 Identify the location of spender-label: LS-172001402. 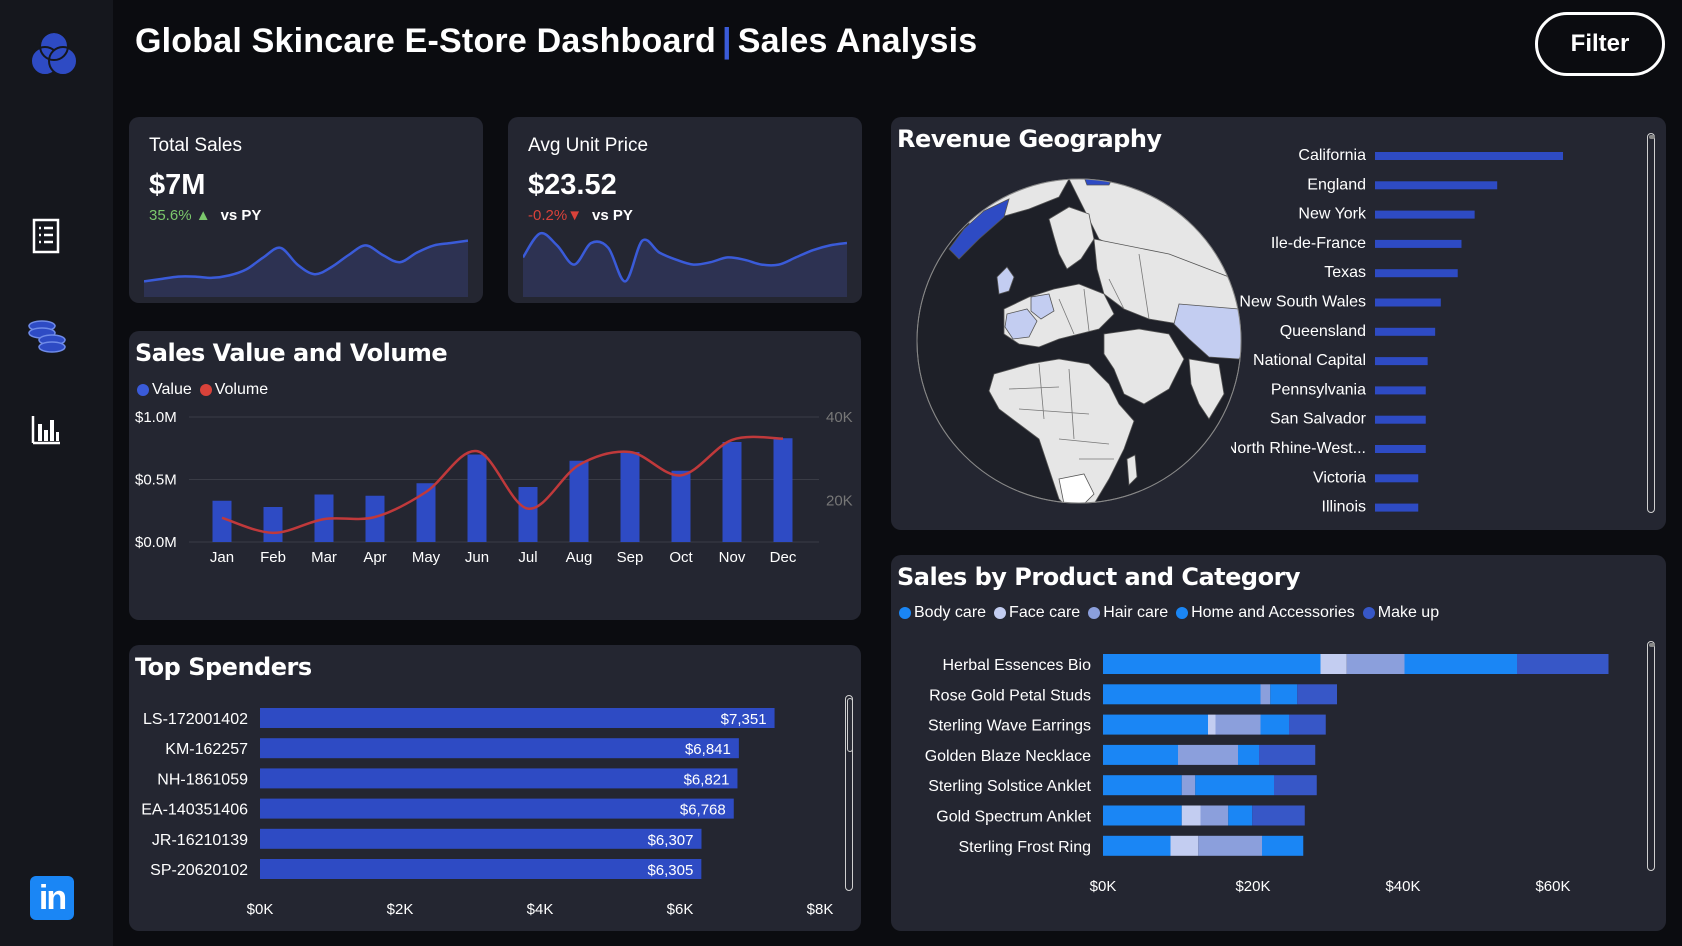
(195, 719).